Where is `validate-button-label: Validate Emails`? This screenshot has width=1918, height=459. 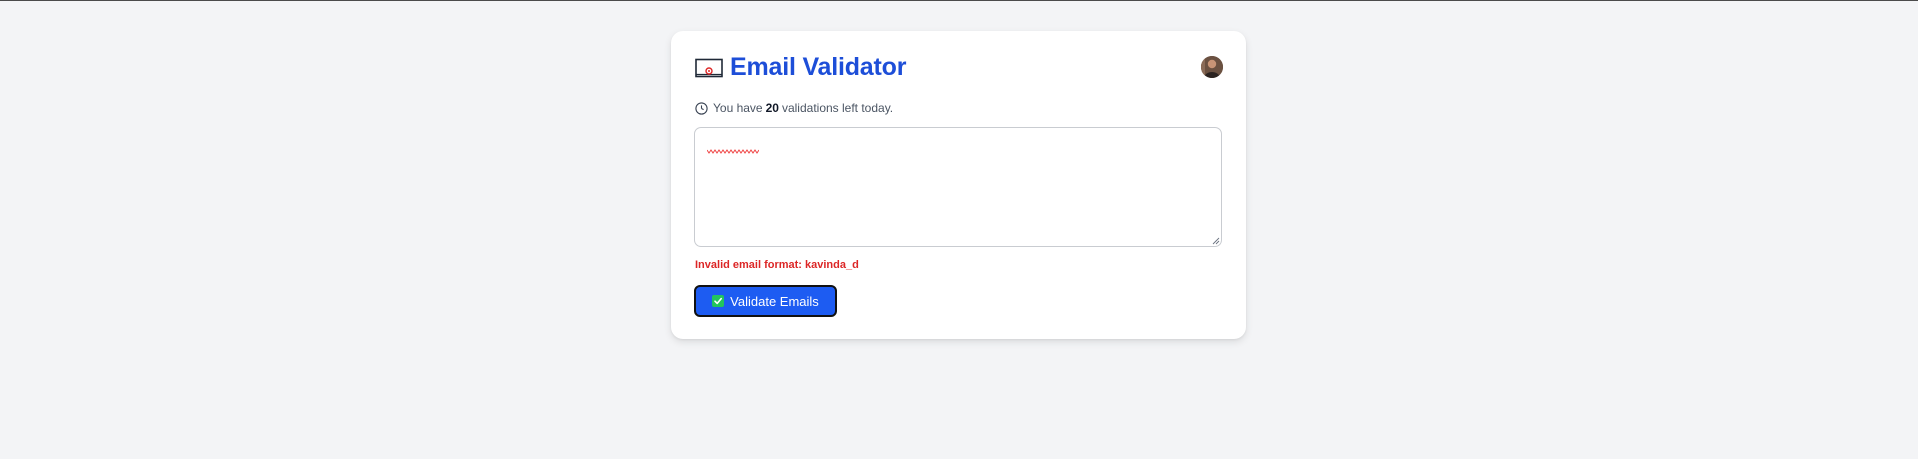 validate-button-label: Validate Emails is located at coordinates (774, 301).